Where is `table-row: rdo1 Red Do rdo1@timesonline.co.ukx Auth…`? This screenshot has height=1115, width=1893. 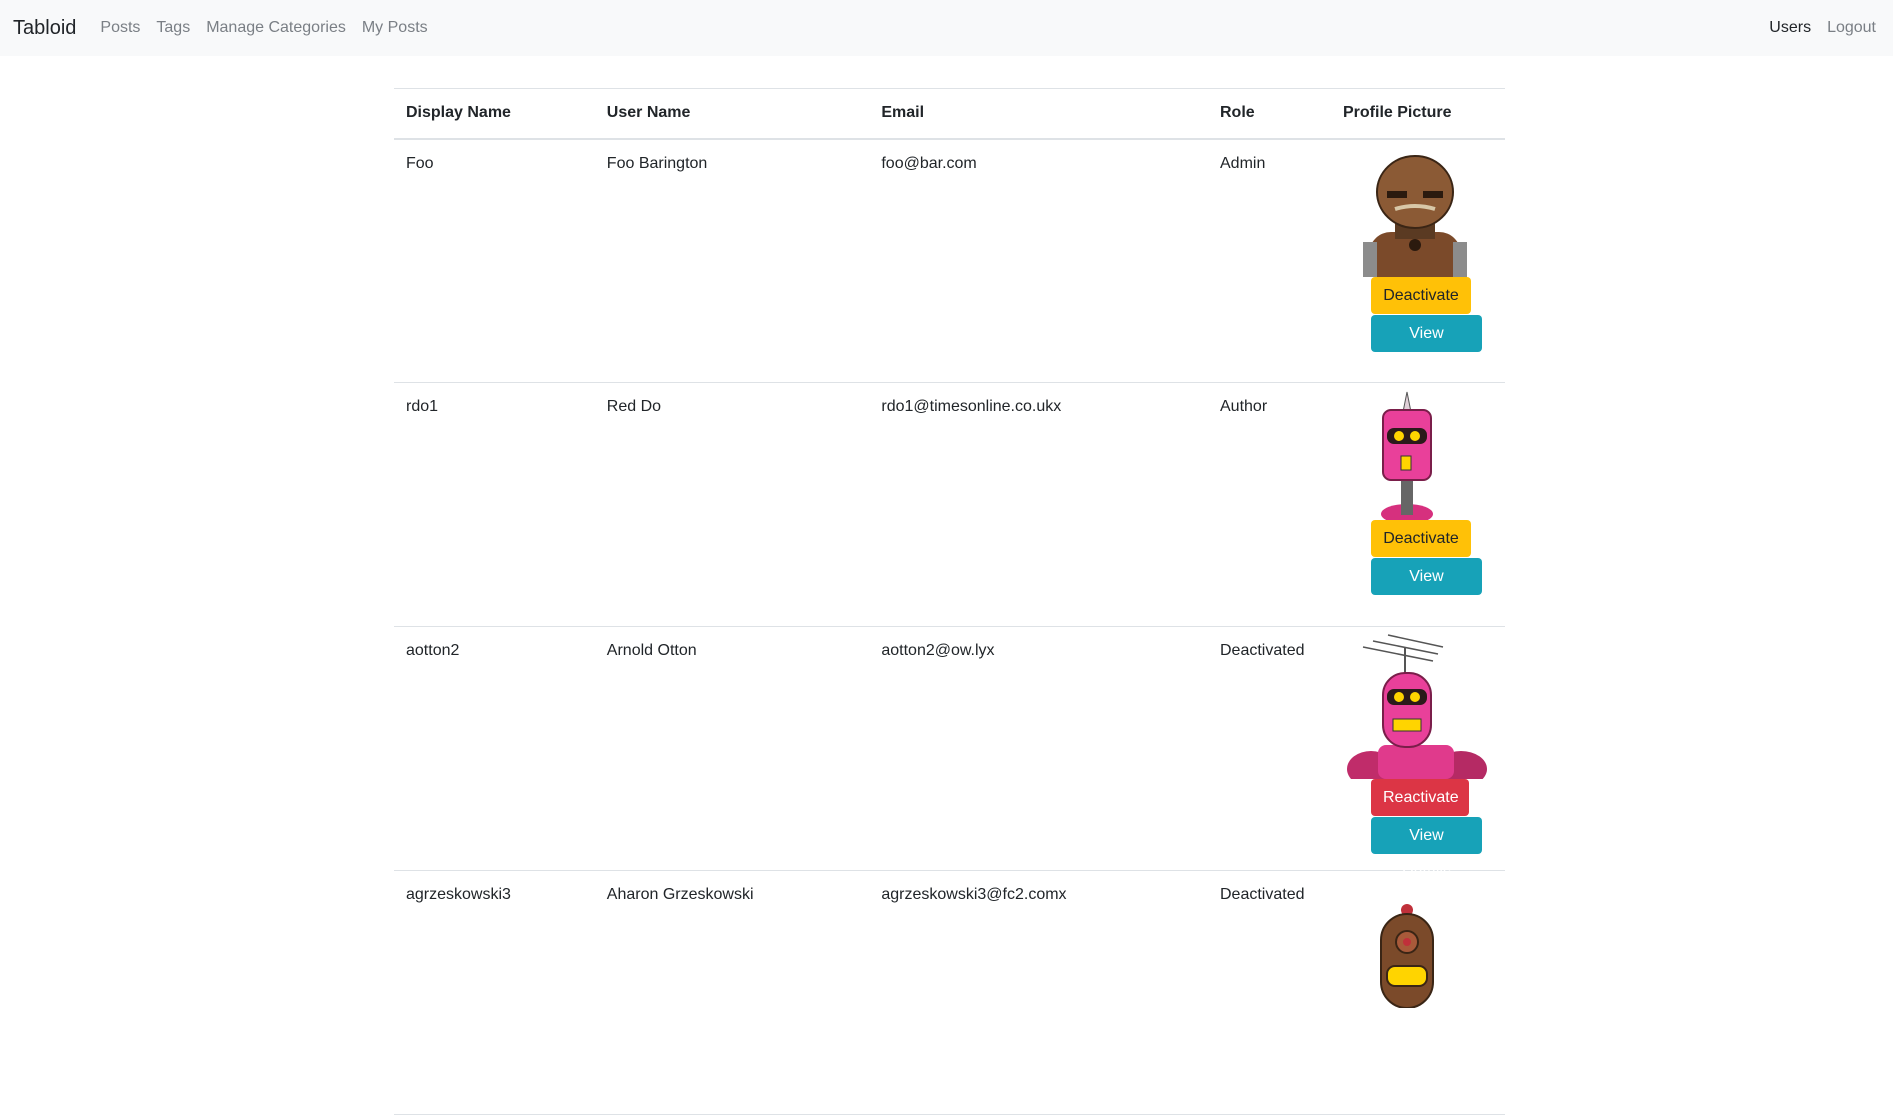 table-row: rdo1 Red Do rdo1@timesonline.co.ukx Auth… is located at coordinates (949, 504).